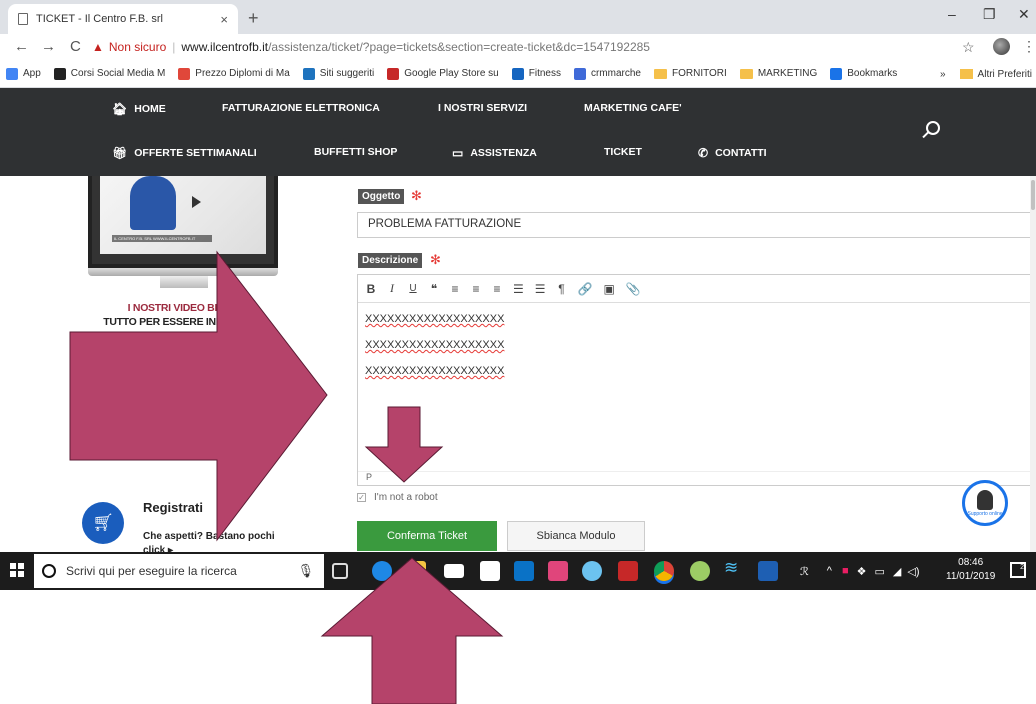  I want to click on reload-icon: C, so click(75, 46).